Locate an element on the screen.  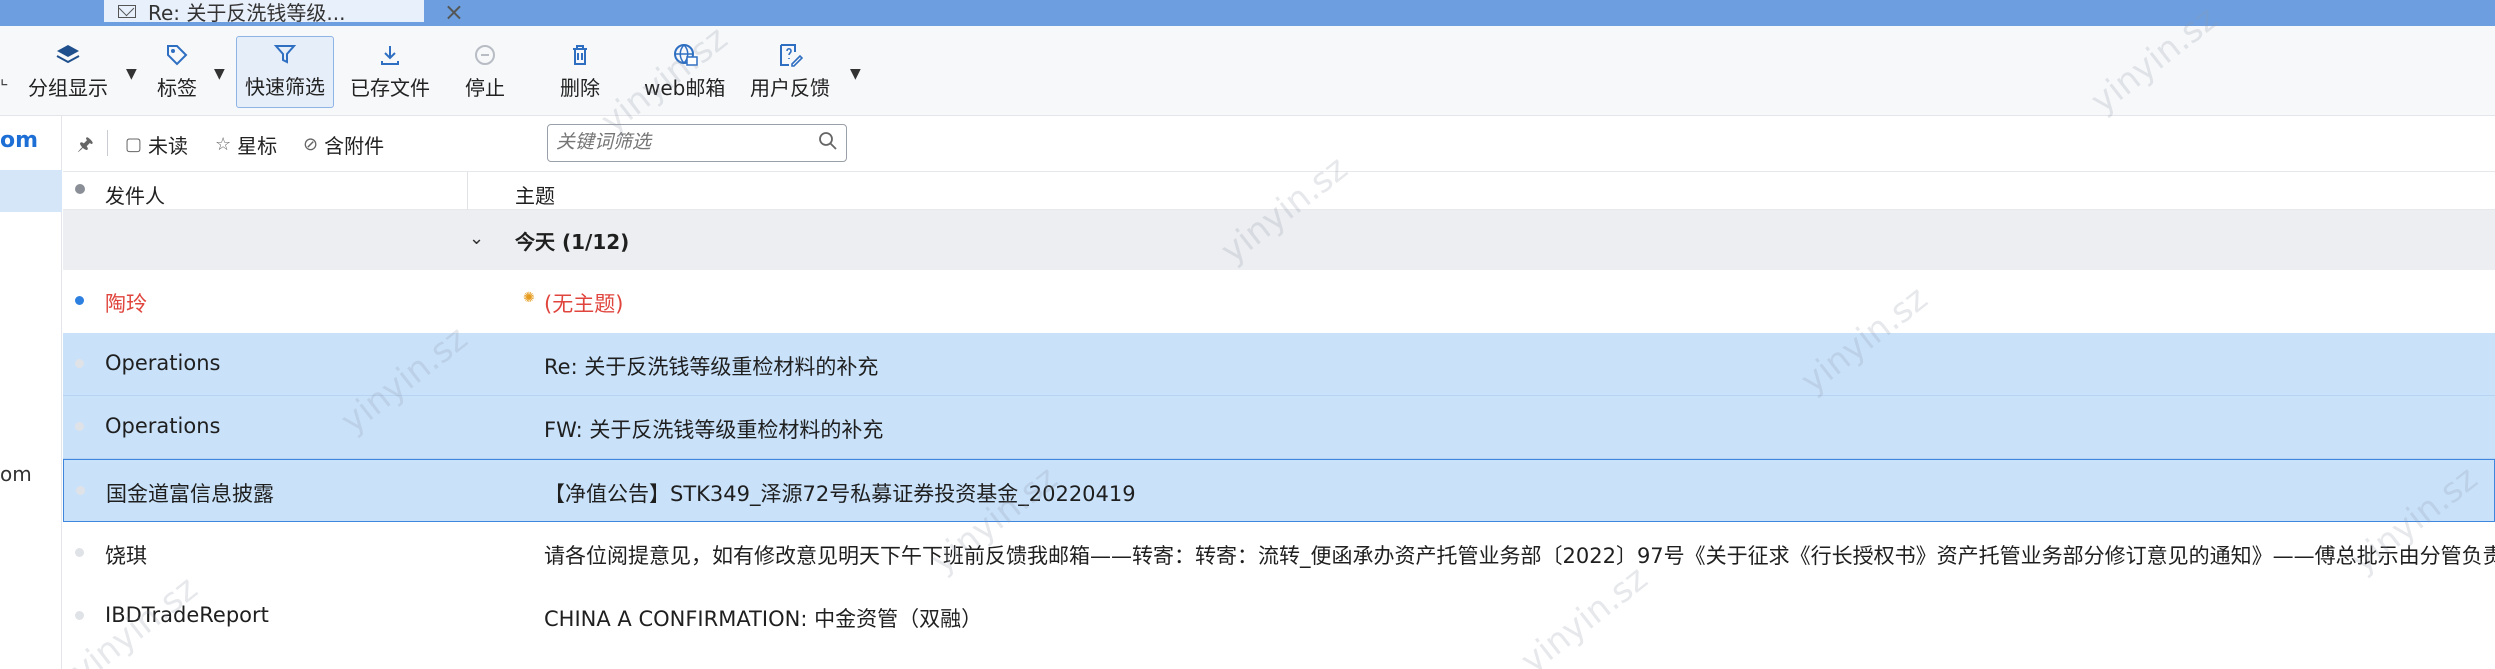
saved-files-label: 已存文件 is located at coordinates (390, 88).